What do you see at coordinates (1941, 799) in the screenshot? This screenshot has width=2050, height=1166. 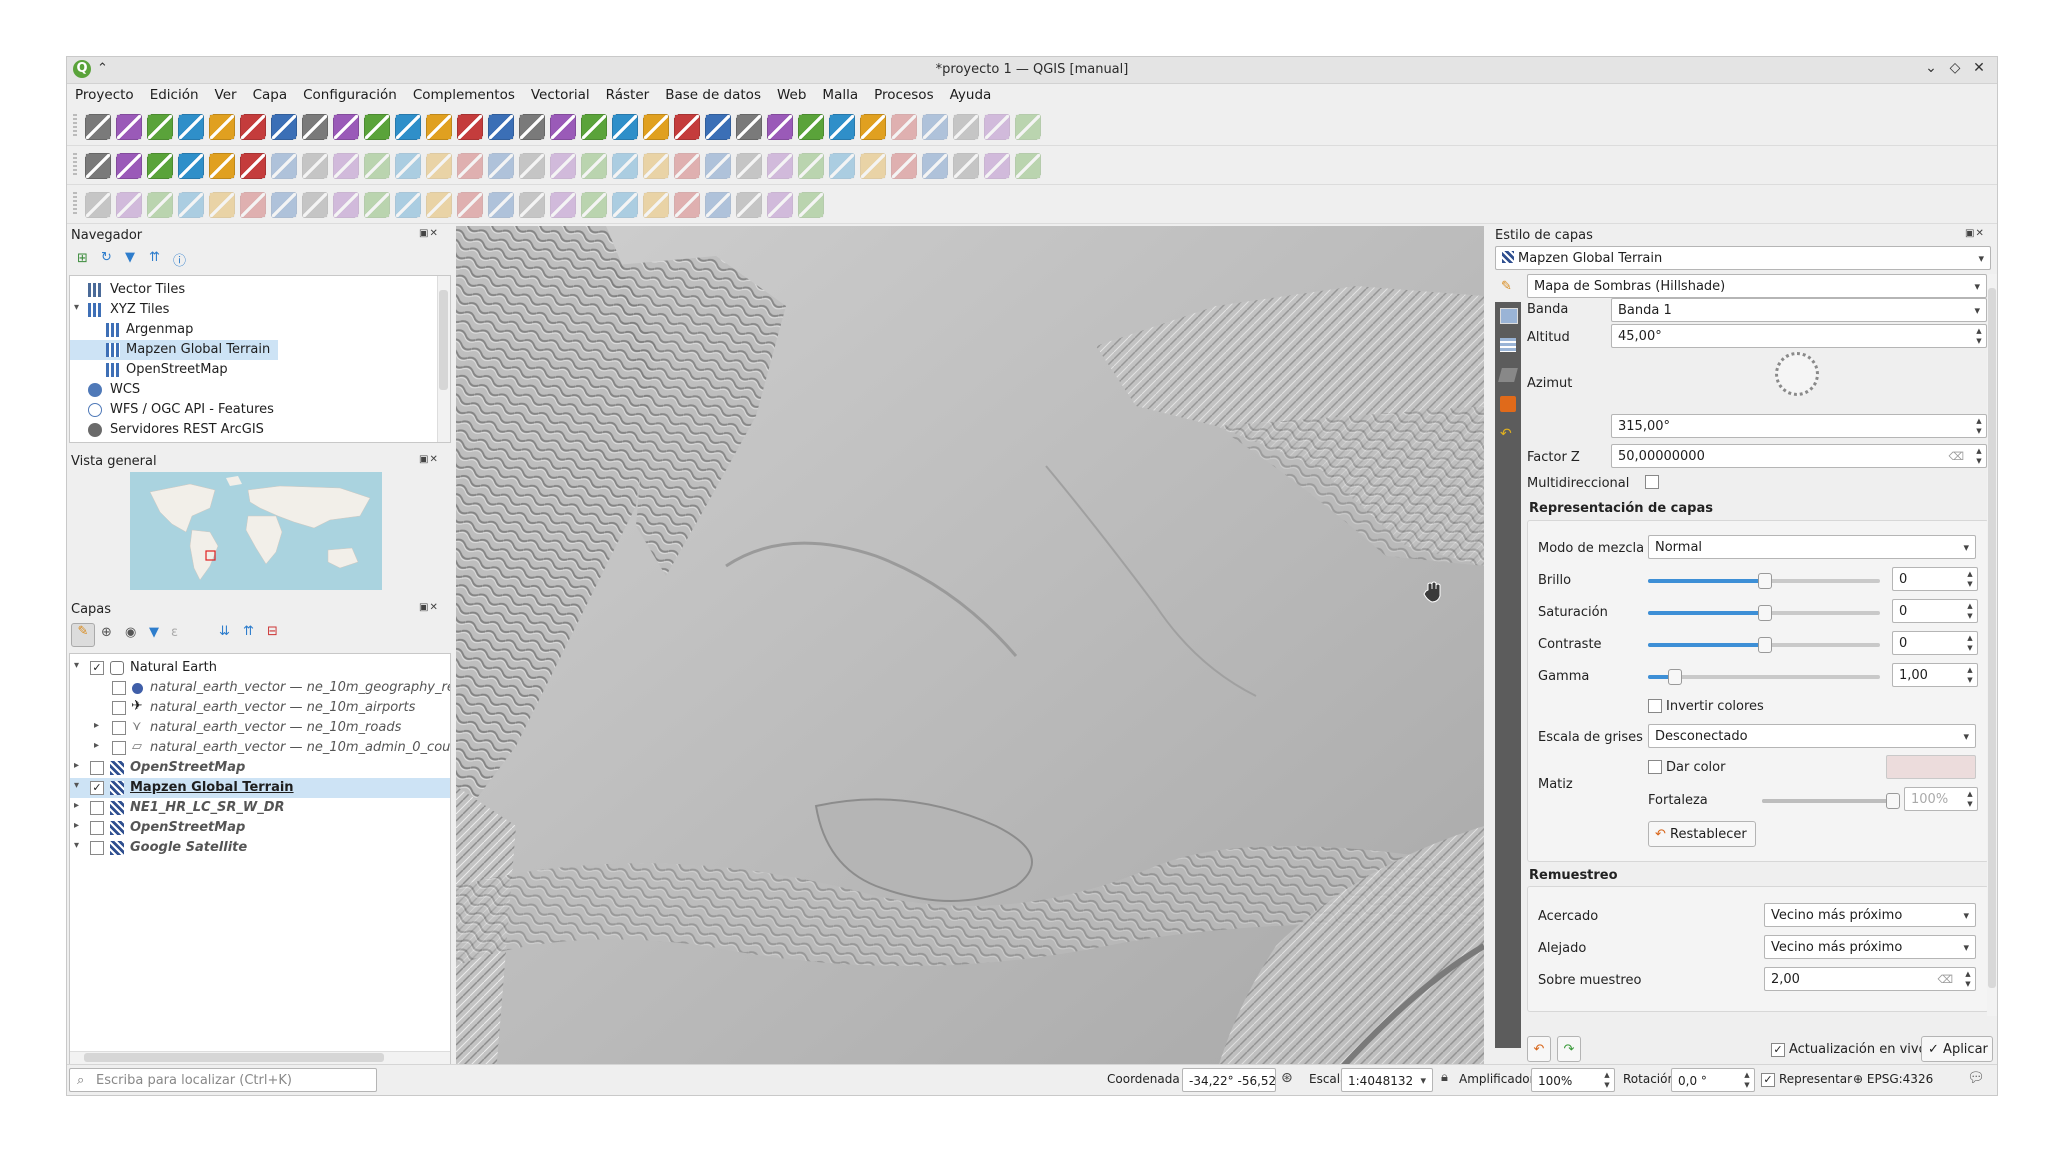 I see `strength-spinbox: 100% ▲ ▼` at bounding box center [1941, 799].